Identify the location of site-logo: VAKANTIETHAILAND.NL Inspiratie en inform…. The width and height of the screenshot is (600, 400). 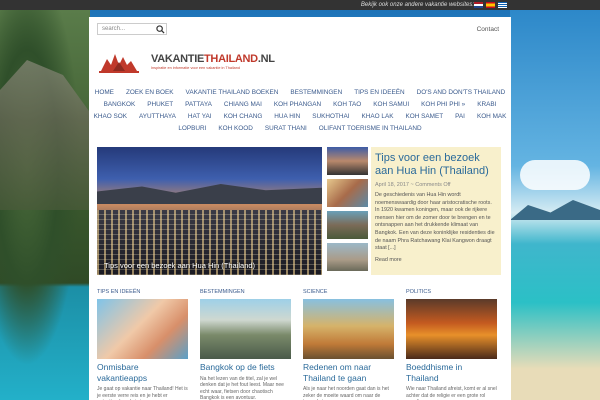
(187, 62).